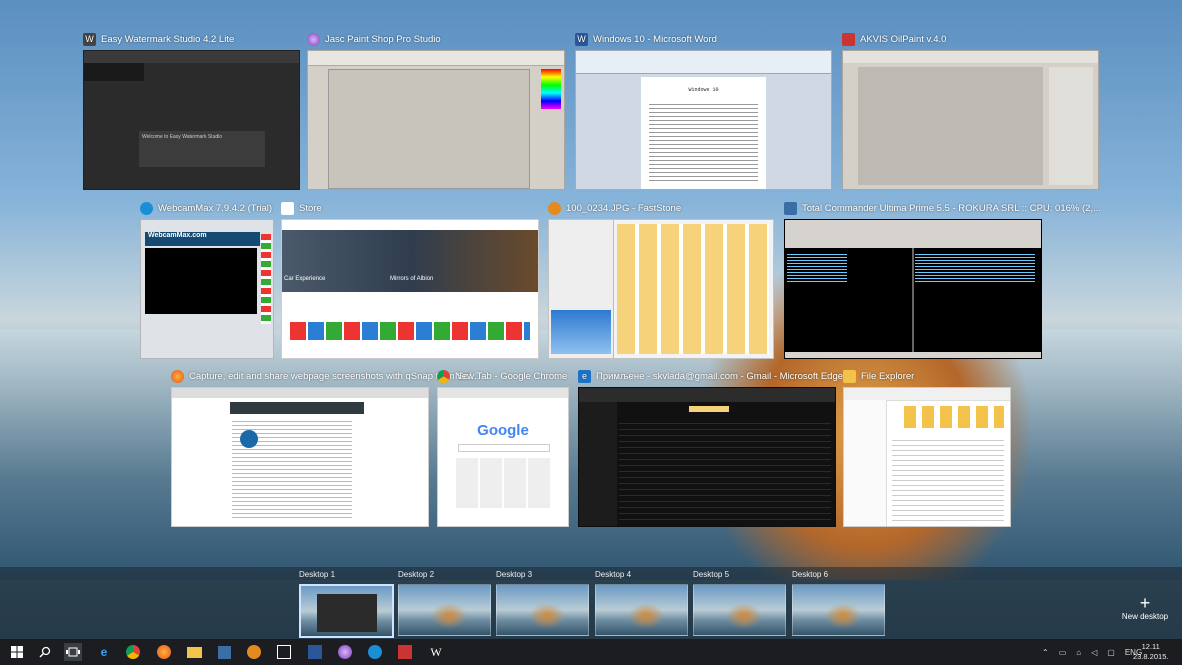  What do you see at coordinates (503, 457) in the screenshot?
I see `window-thumbnail: Google` at bounding box center [503, 457].